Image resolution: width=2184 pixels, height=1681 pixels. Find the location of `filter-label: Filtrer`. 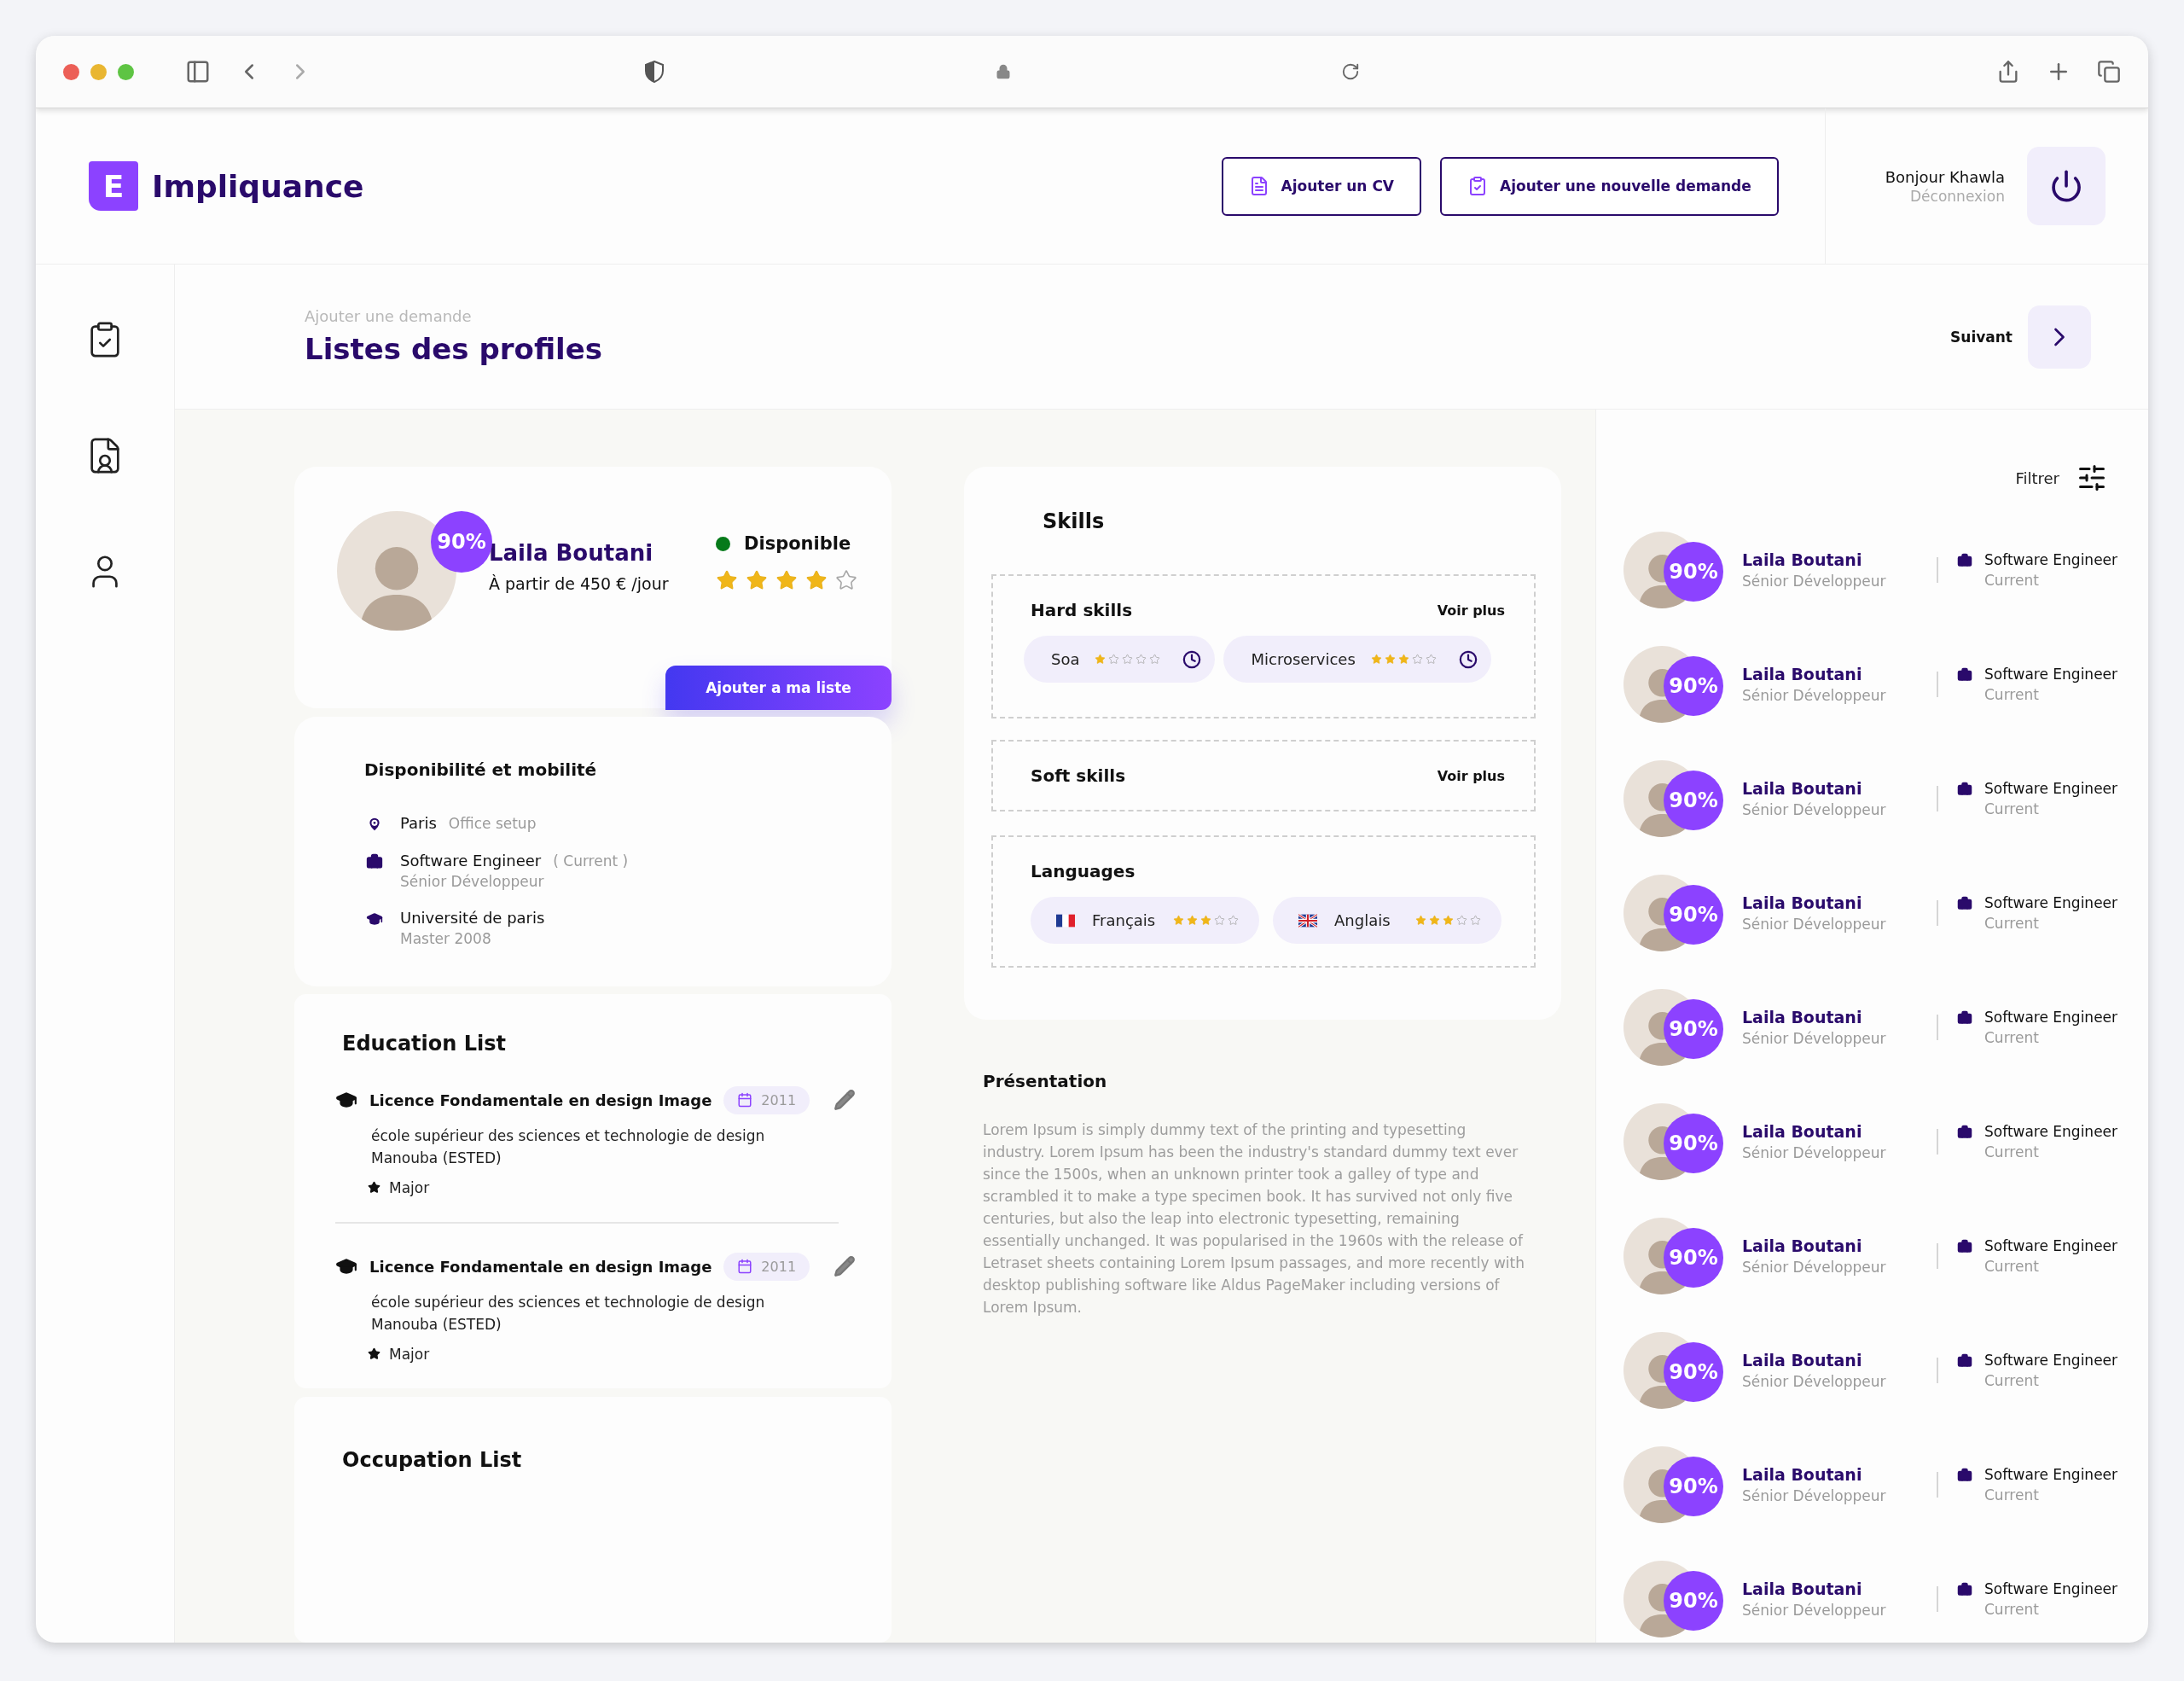

filter-label: Filtrer is located at coordinates (2037, 478).